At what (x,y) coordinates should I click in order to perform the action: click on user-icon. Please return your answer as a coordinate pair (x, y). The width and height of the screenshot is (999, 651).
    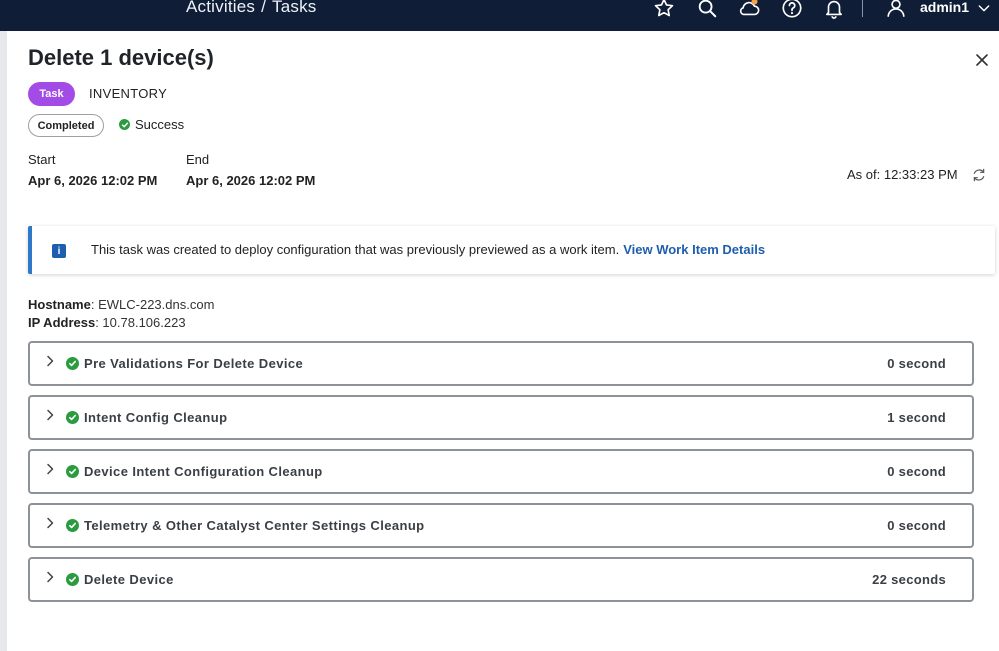
    Looking at the image, I should click on (896, 10).